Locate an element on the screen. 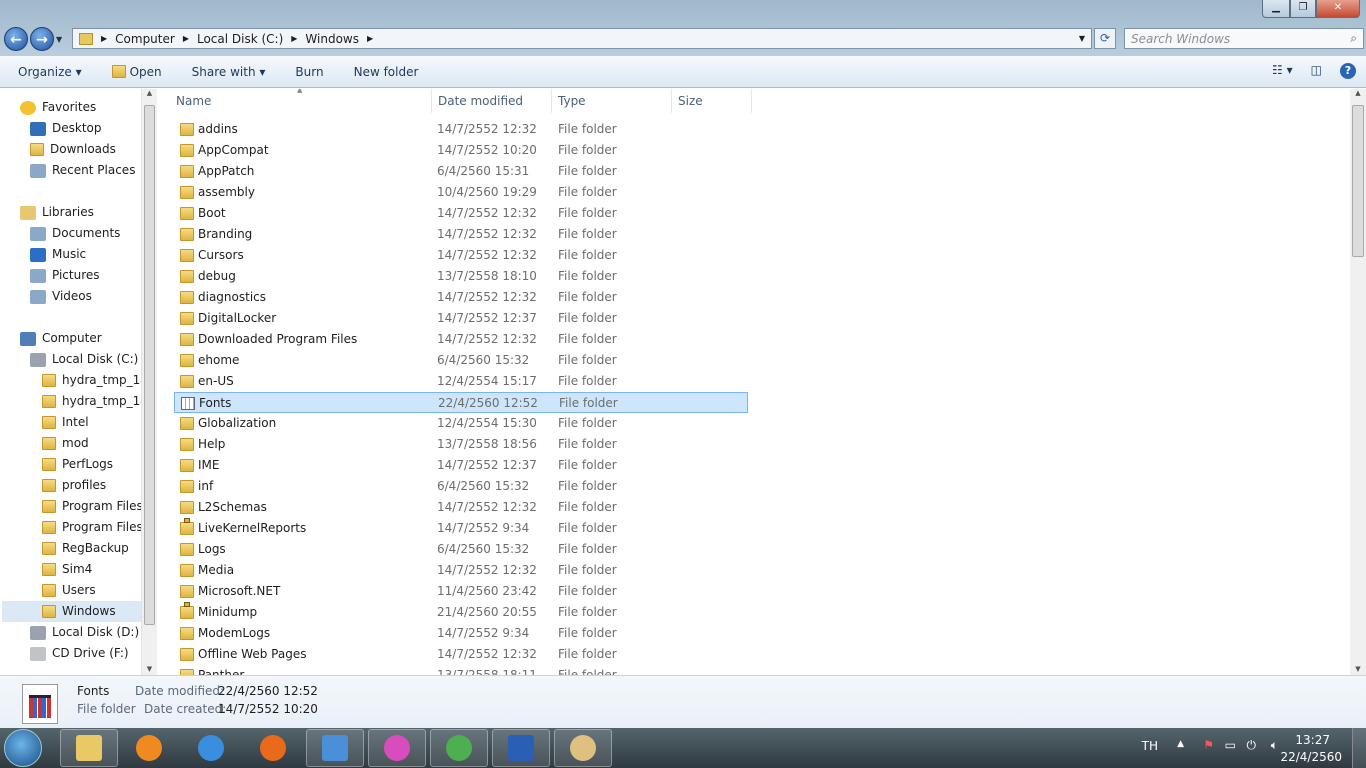 The width and height of the screenshot is (1366, 768). taskbar-word-button is located at coordinates (521, 748).